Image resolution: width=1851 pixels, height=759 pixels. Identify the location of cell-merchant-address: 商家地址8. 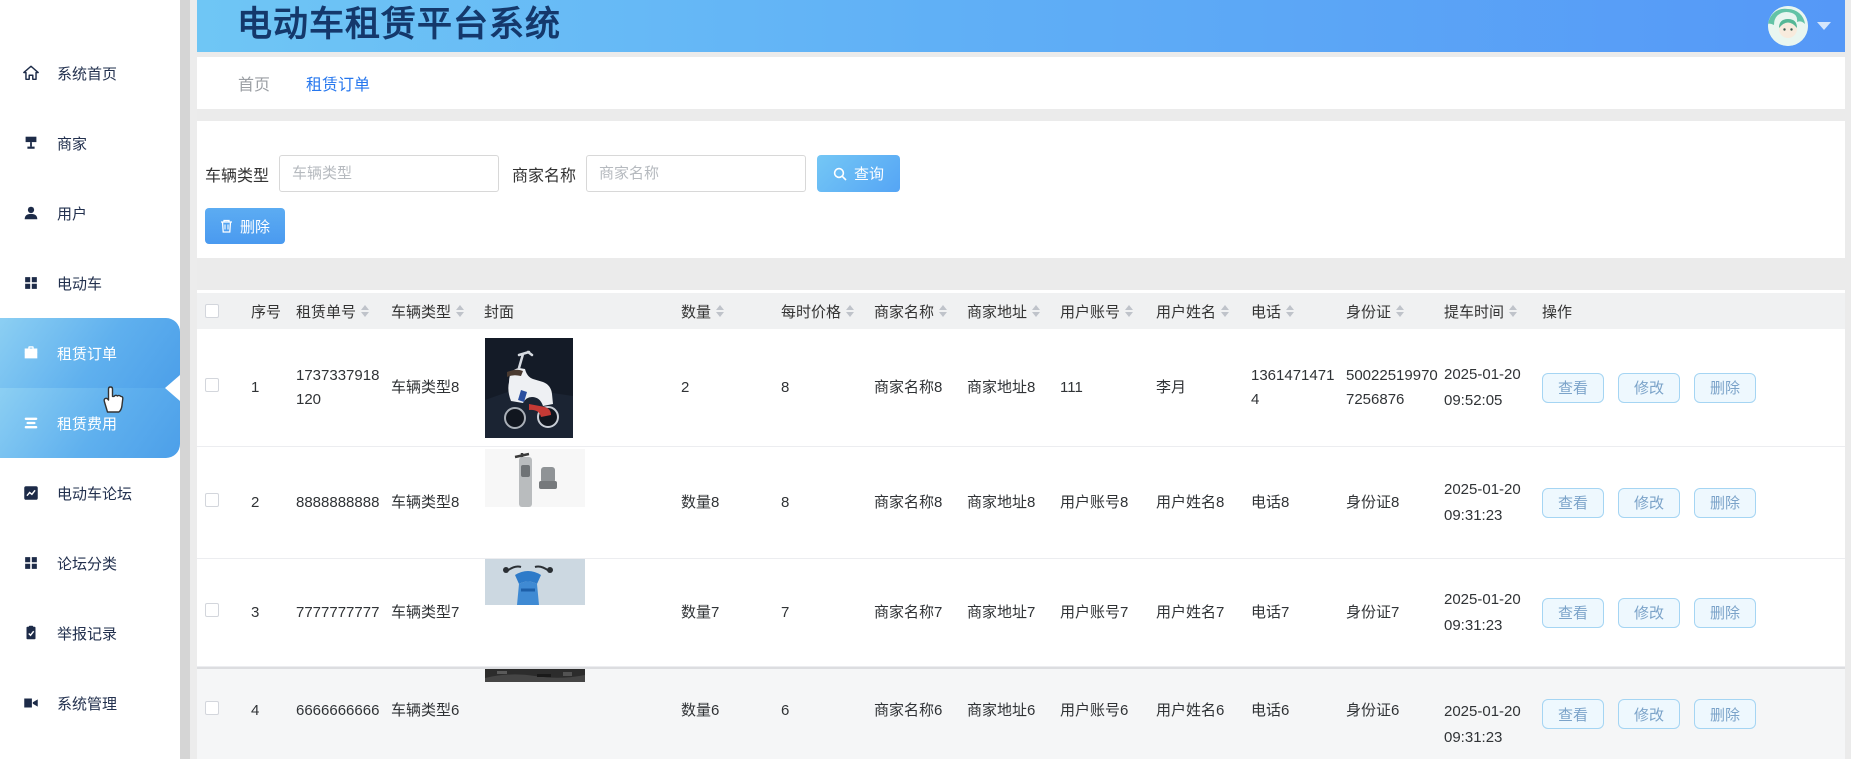
(1001, 387).